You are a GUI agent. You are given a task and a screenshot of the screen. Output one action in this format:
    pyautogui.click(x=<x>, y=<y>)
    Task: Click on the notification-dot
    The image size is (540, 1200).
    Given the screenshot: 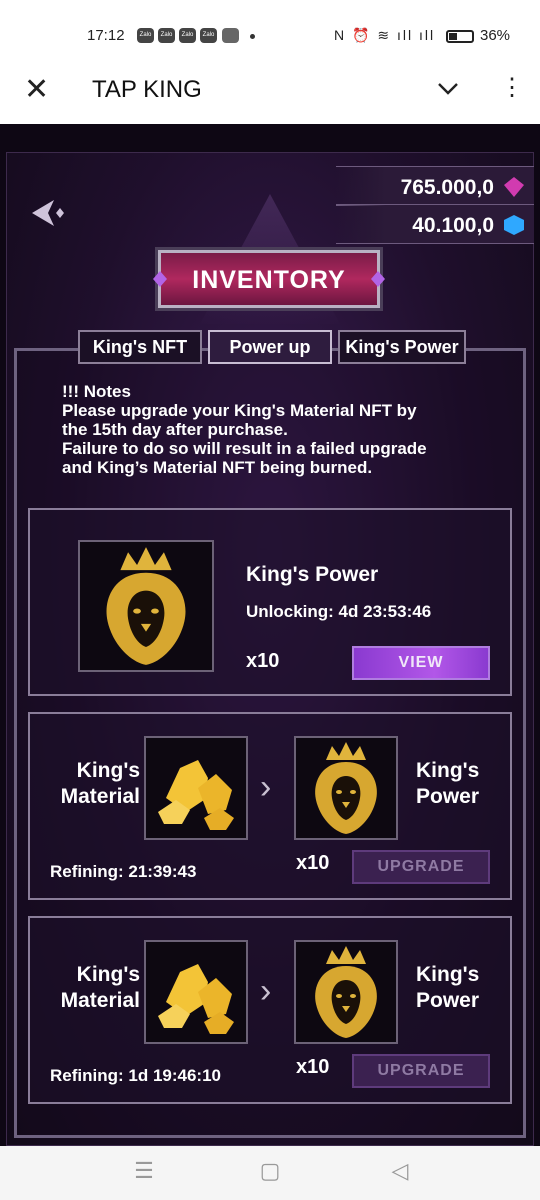 What is the action you would take?
    pyautogui.click(x=252, y=36)
    